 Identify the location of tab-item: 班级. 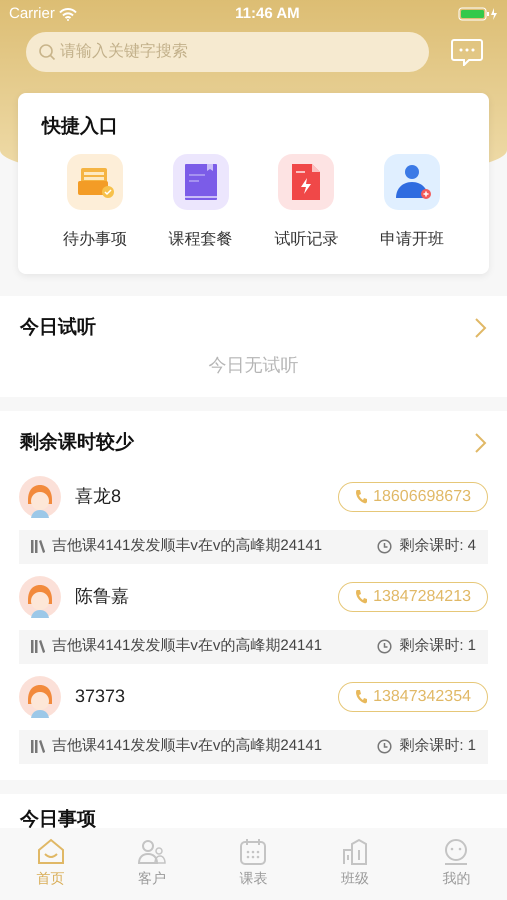
(355, 869).